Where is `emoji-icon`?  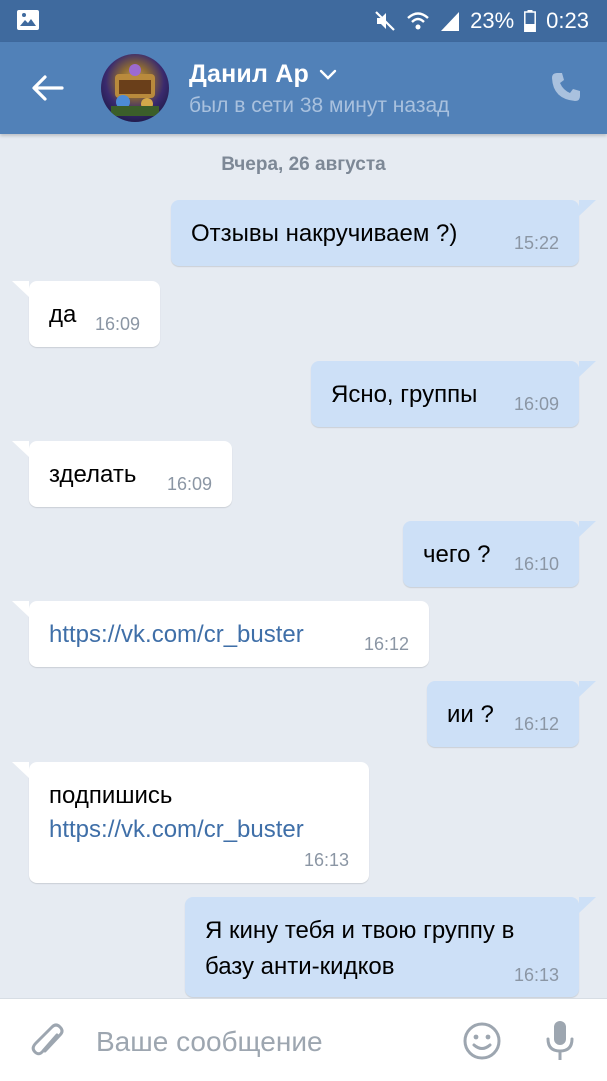 emoji-icon is located at coordinates (482, 1041).